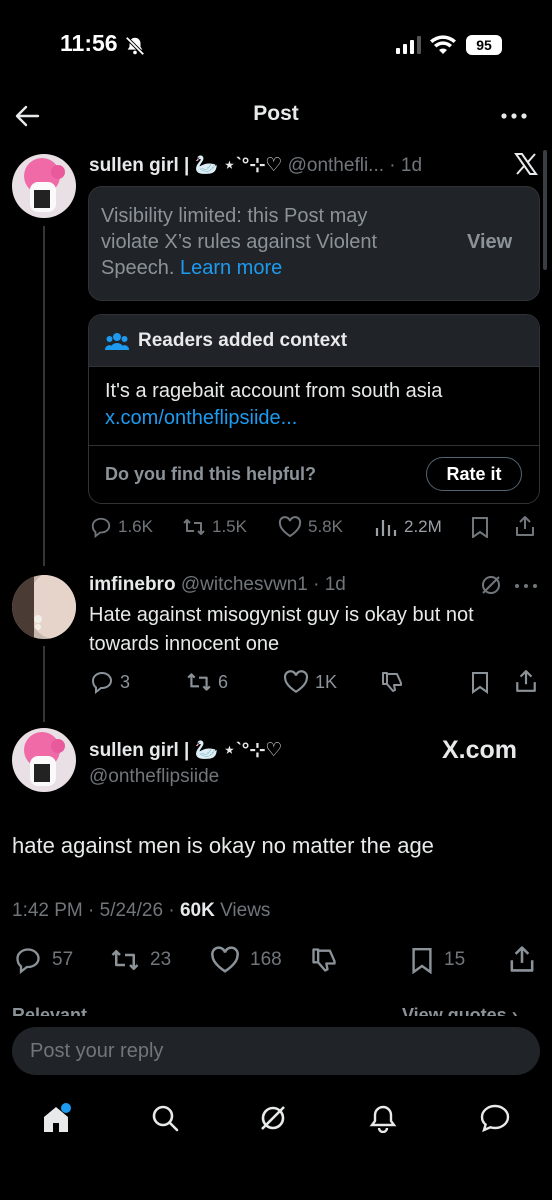  Describe the element at coordinates (243, 340) in the screenshot. I see `context-title: Readers added context` at that location.